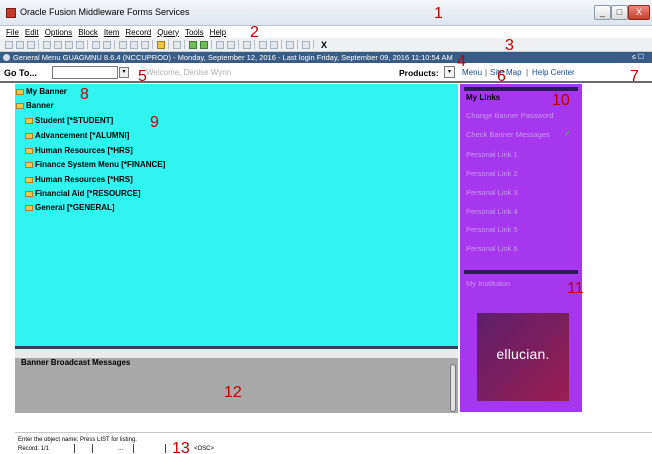 This screenshot has width=652, height=454. Describe the element at coordinates (69, 120) in the screenshot. I see `tree-node-student: Student [*STUDENT]` at that location.